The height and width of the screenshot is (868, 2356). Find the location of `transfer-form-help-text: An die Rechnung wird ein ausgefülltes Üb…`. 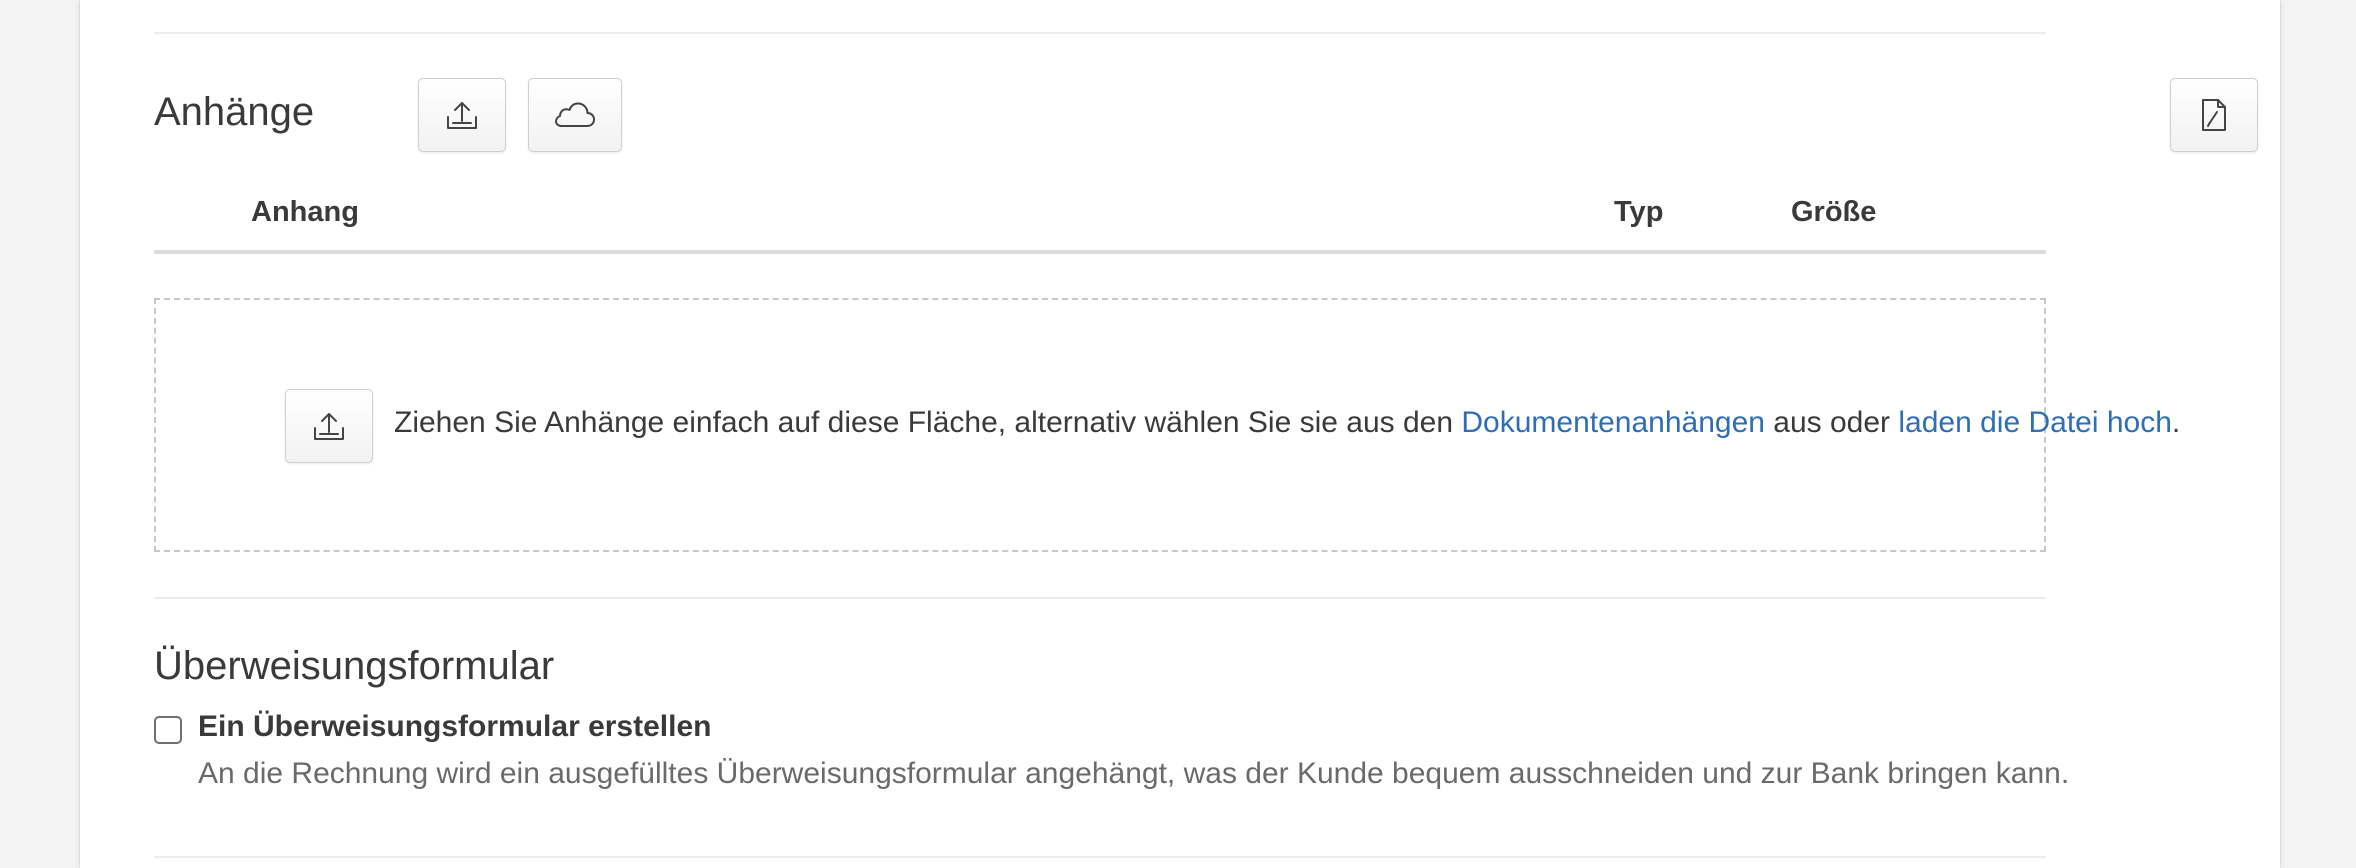

transfer-form-help-text: An die Rechnung wird ein ausgefülltes Üb… is located at coordinates (1134, 773).